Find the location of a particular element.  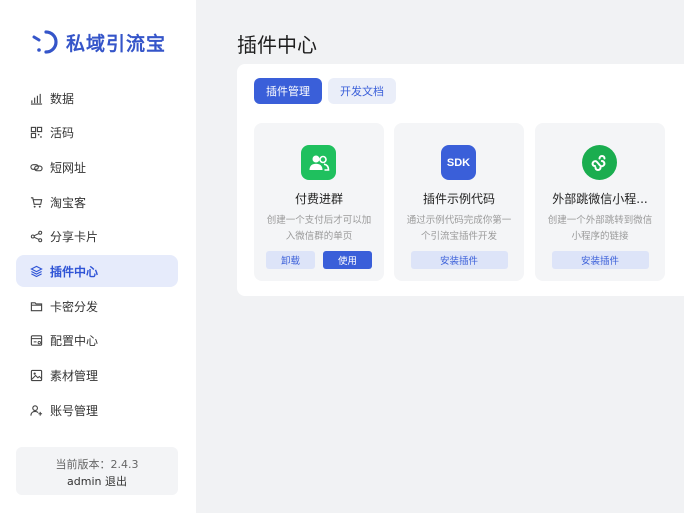

sidebar-item-plugin-center: 插件中心 is located at coordinates (97, 271).